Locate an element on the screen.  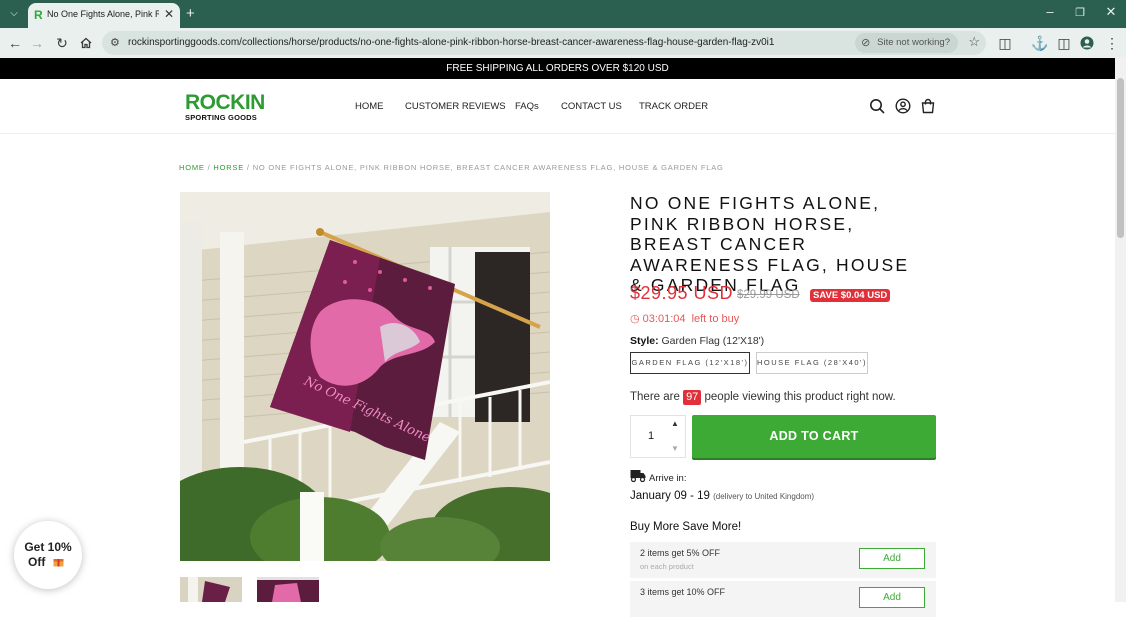
countdown-timer: ◷ 03:01:04 left to buy is located at coordinates (684, 318).